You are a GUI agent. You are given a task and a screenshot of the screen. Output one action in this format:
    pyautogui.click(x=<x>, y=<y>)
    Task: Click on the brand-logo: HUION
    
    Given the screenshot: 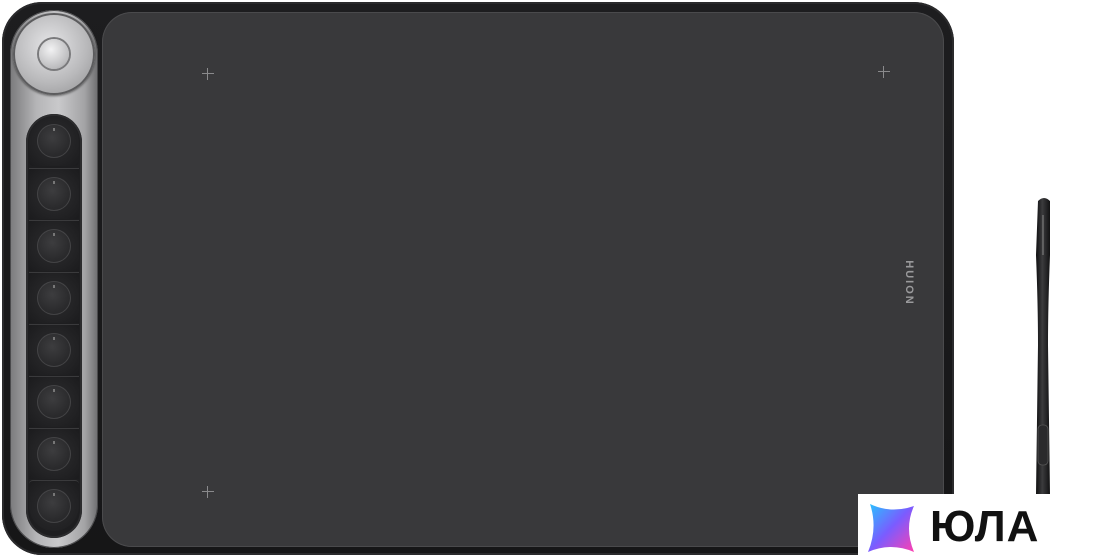 What is the action you would take?
    pyautogui.click(x=909, y=283)
    